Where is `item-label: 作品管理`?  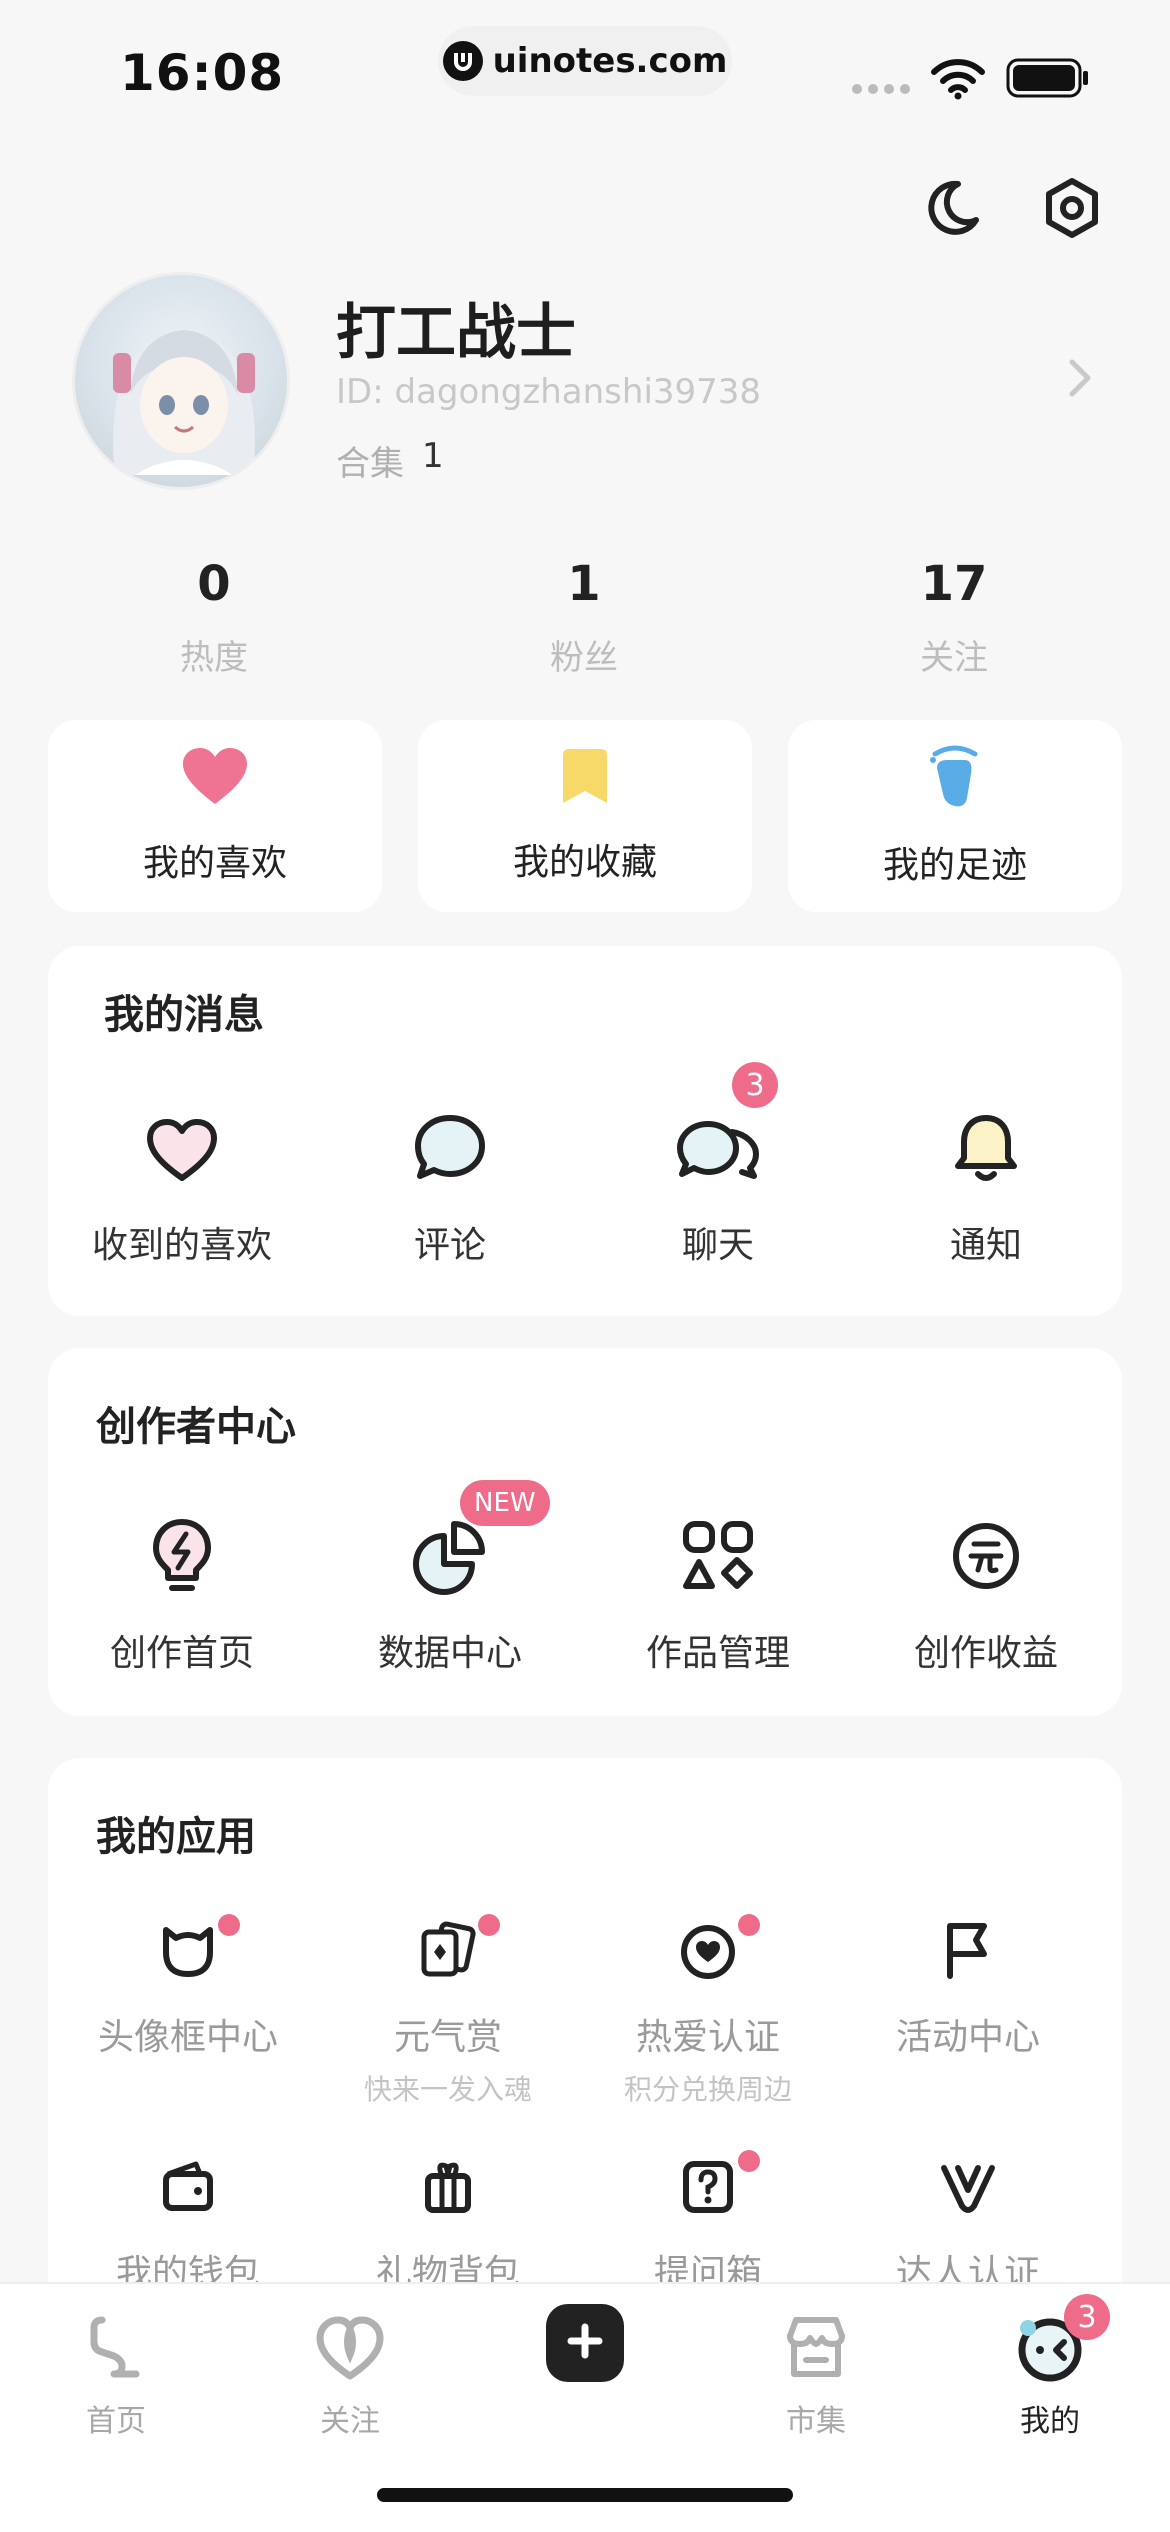
item-label: 作品管理 is located at coordinates (717, 1653).